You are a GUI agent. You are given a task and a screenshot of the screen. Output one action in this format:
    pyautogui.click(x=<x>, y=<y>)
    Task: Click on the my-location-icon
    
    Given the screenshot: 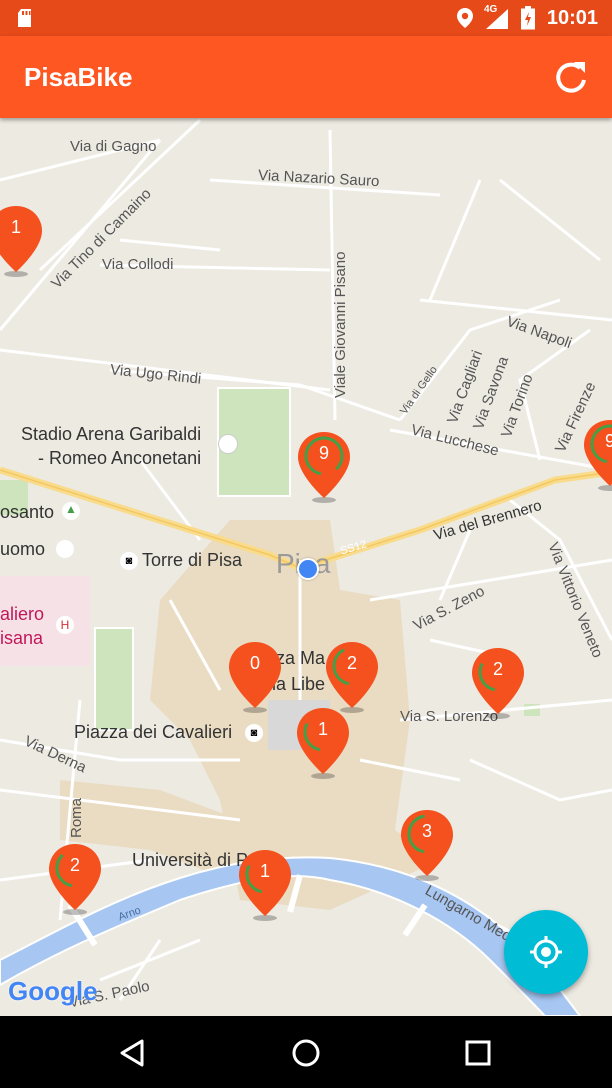 What is the action you would take?
    pyautogui.click(x=546, y=952)
    